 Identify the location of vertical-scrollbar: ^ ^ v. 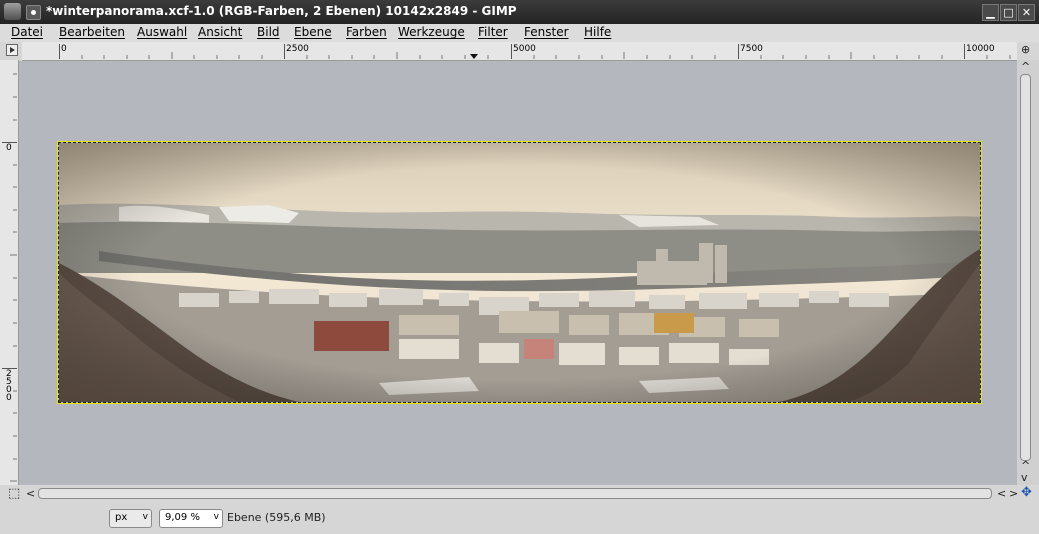
(1028, 272).